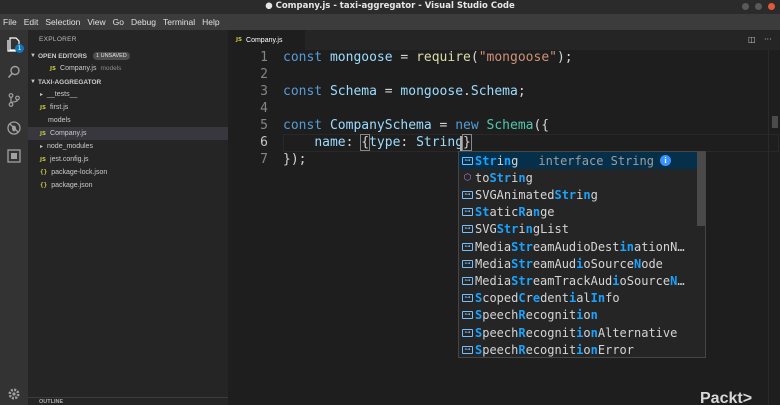 This screenshot has width=780, height=405. What do you see at coordinates (774, 227) in the screenshot?
I see `editor-scrollbar` at bounding box center [774, 227].